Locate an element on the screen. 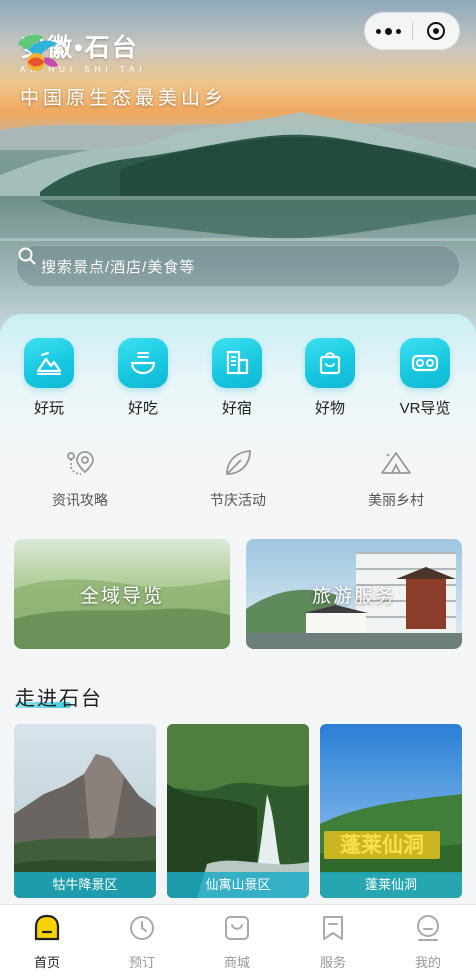 This screenshot has height=977, width=476. clock-icon is located at coordinates (142, 928).